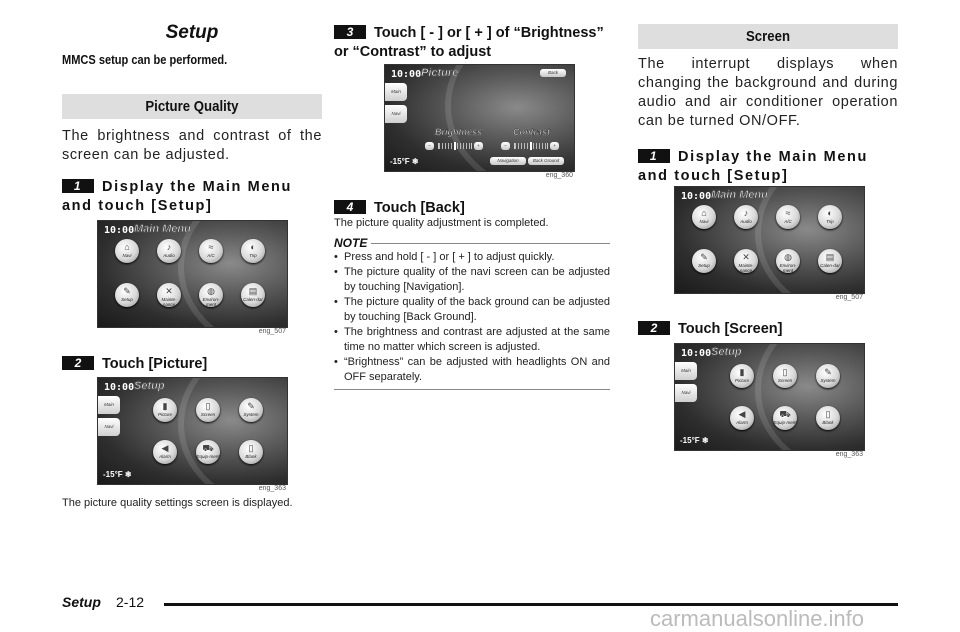 The image size is (960, 632). What do you see at coordinates (553, 73) in the screenshot?
I see `back-button: Back` at bounding box center [553, 73].